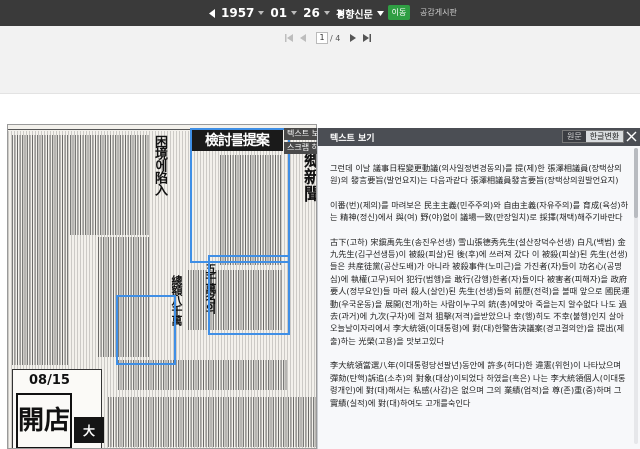 The image size is (640, 449). I want to click on chevron-left-icon, so click(211, 13).